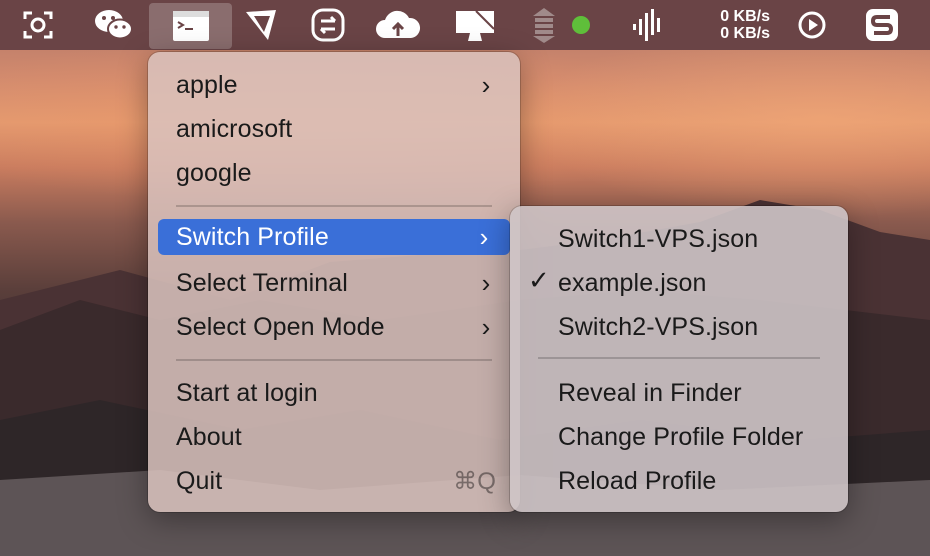 This screenshot has height=556, width=930. What do you see at coordinates (336, 129) in the screenshot?
I see `menu-item-amicrosoft: amicrosoft` at bounding box center [336, 129].